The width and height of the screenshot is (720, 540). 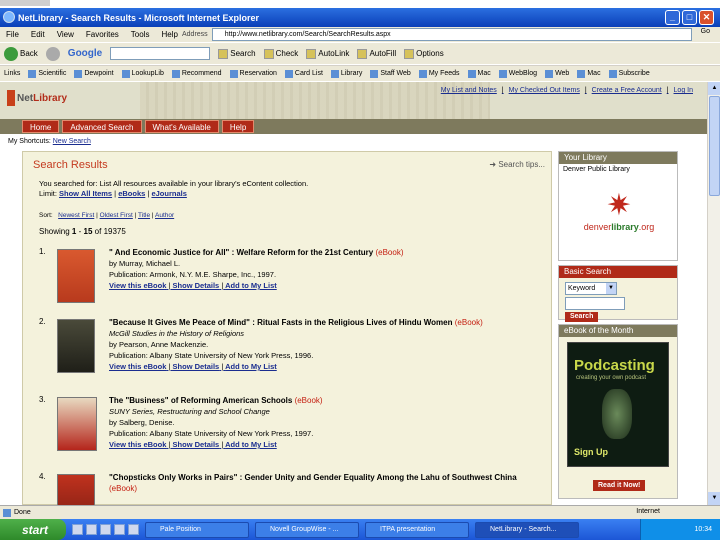 I want to click on login-link: Log In, so click(x=683, y=90).